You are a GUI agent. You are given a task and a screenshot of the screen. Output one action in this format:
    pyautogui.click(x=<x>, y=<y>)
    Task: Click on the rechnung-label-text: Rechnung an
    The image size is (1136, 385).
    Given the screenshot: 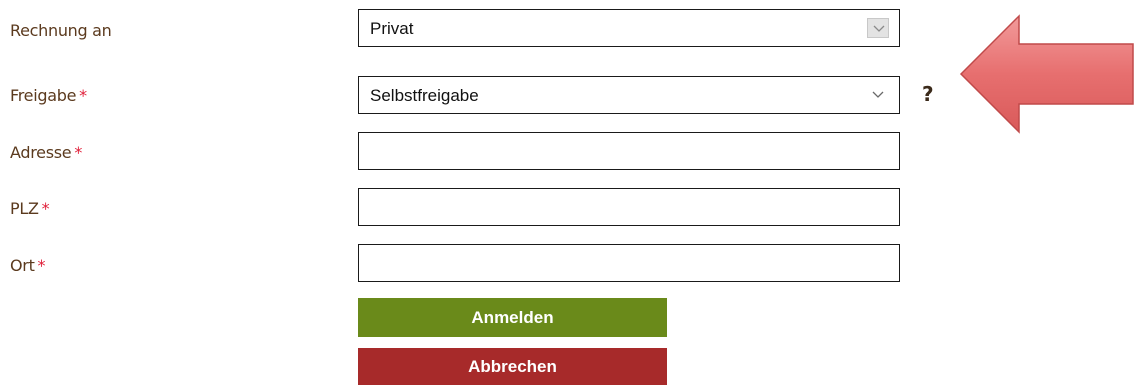 What is the action you would take?
    pyautogui.click(x=61, y=30)
    